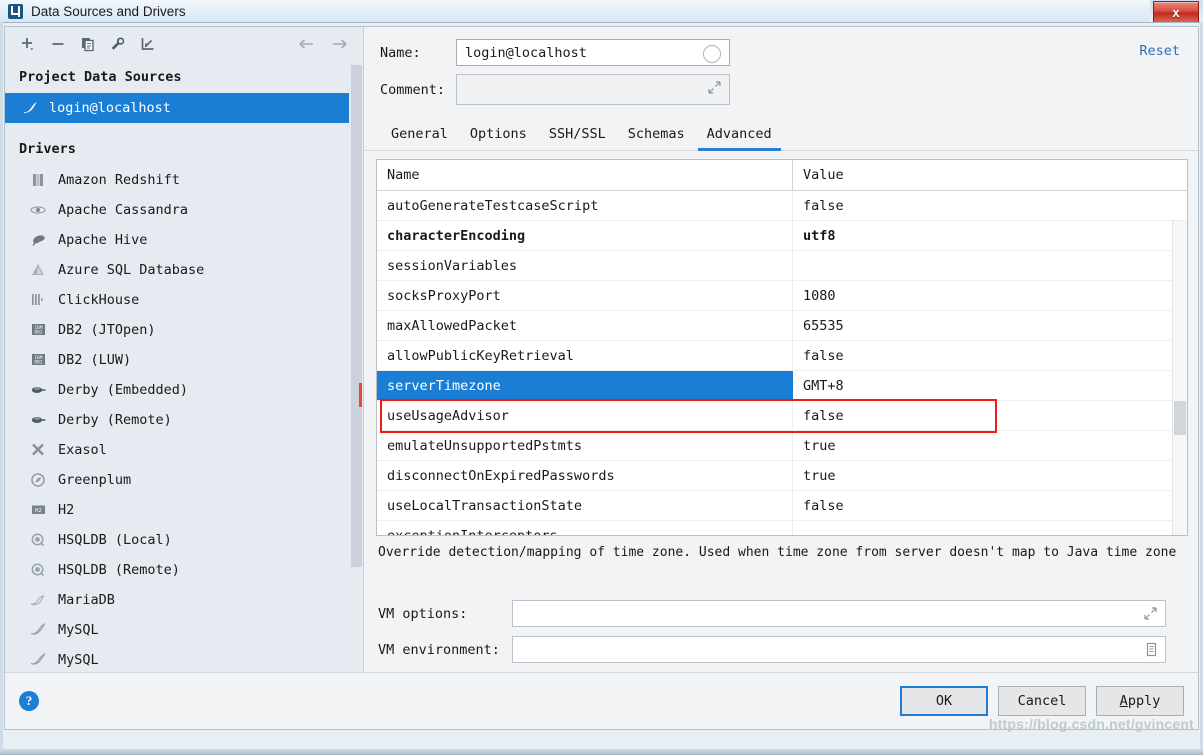 The width and height of the screenshot is (1203, 755). Describe the element at coordinates (1042, 701) in the screenshot. I see `cancel-button: Cancel` at that location.